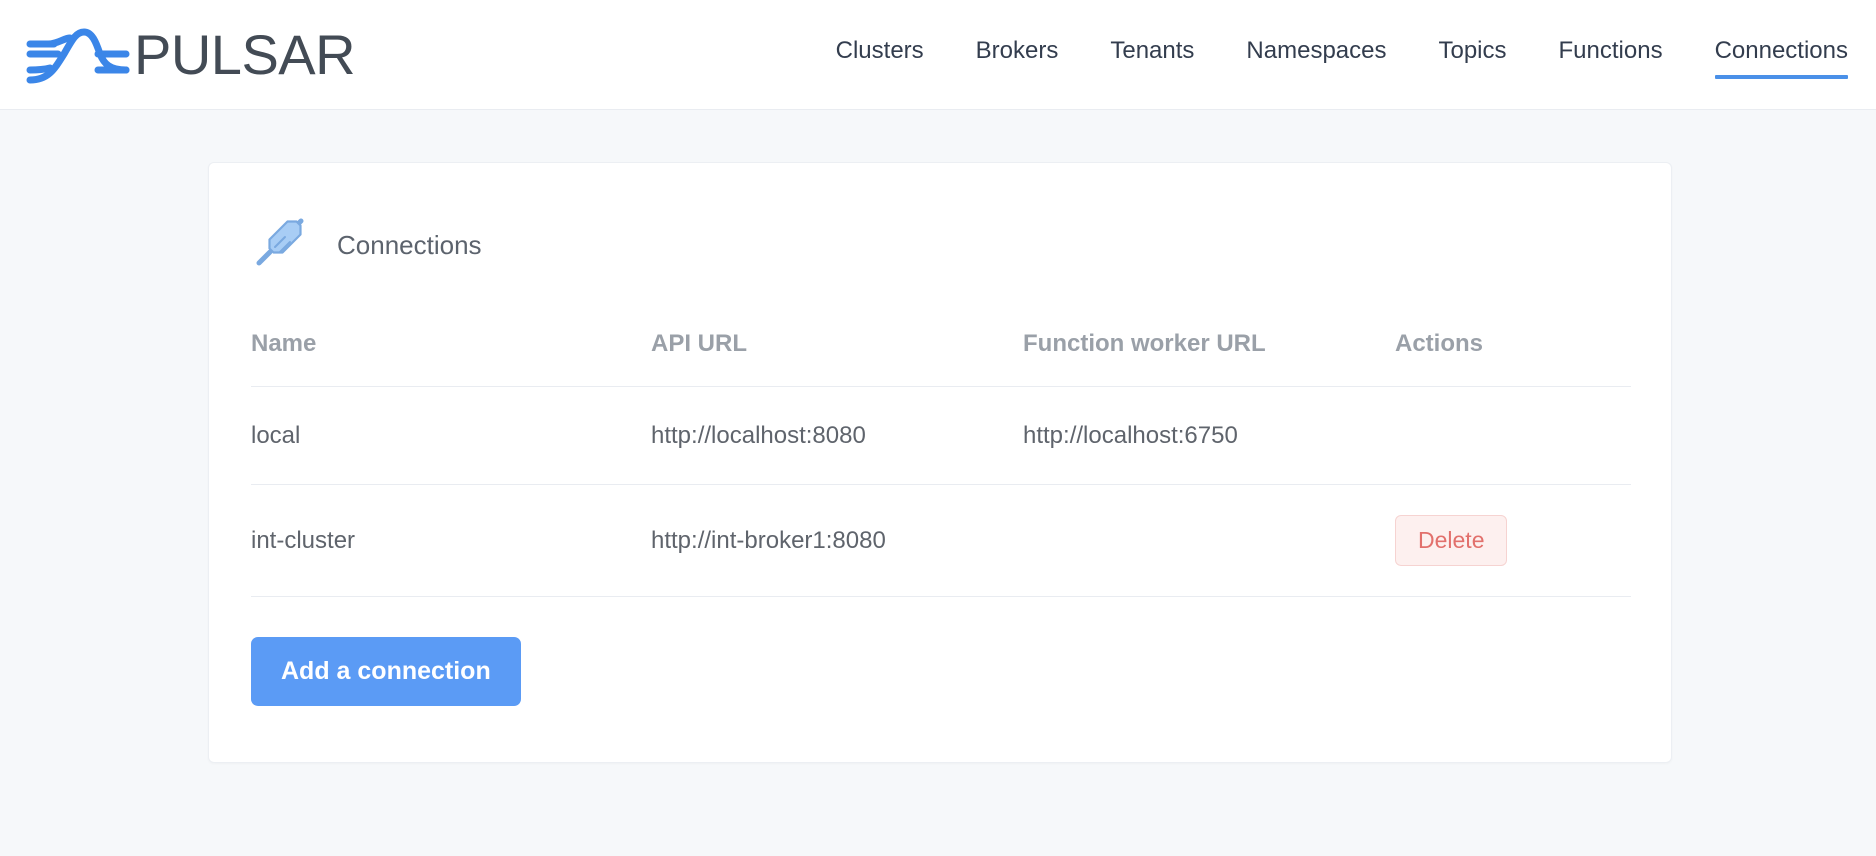 The image size is (1876, 856). I want to click on pulsar-wave-logo-icon, so click(78, 55).